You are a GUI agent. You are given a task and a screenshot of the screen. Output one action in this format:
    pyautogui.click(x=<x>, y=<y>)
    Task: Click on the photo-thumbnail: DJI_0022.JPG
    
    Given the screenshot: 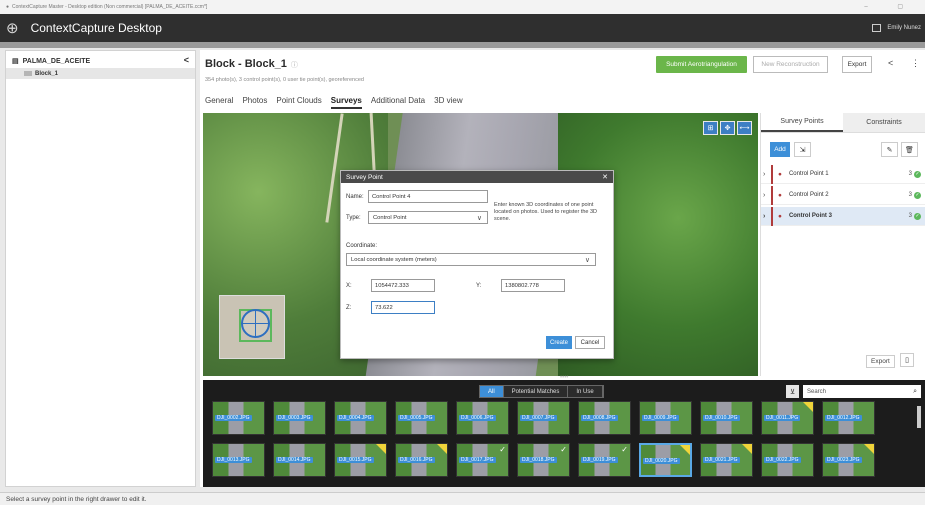 What is the action you would take?
    pyautogui.click(x=787, y=460)
    